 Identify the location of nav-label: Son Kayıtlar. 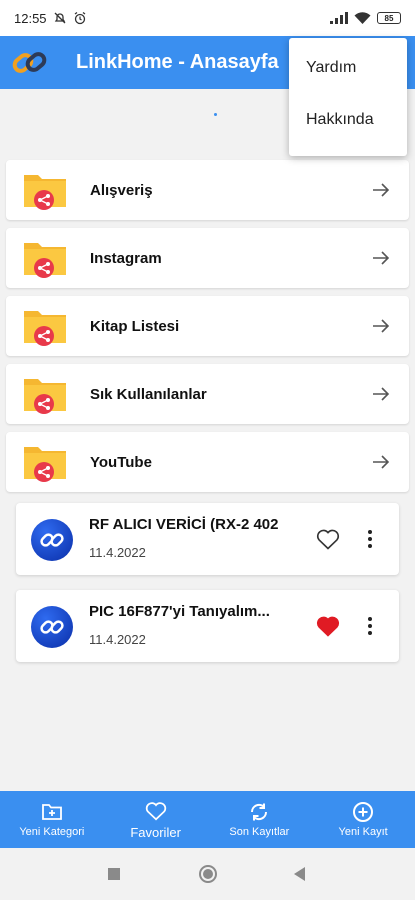
(259, 832).